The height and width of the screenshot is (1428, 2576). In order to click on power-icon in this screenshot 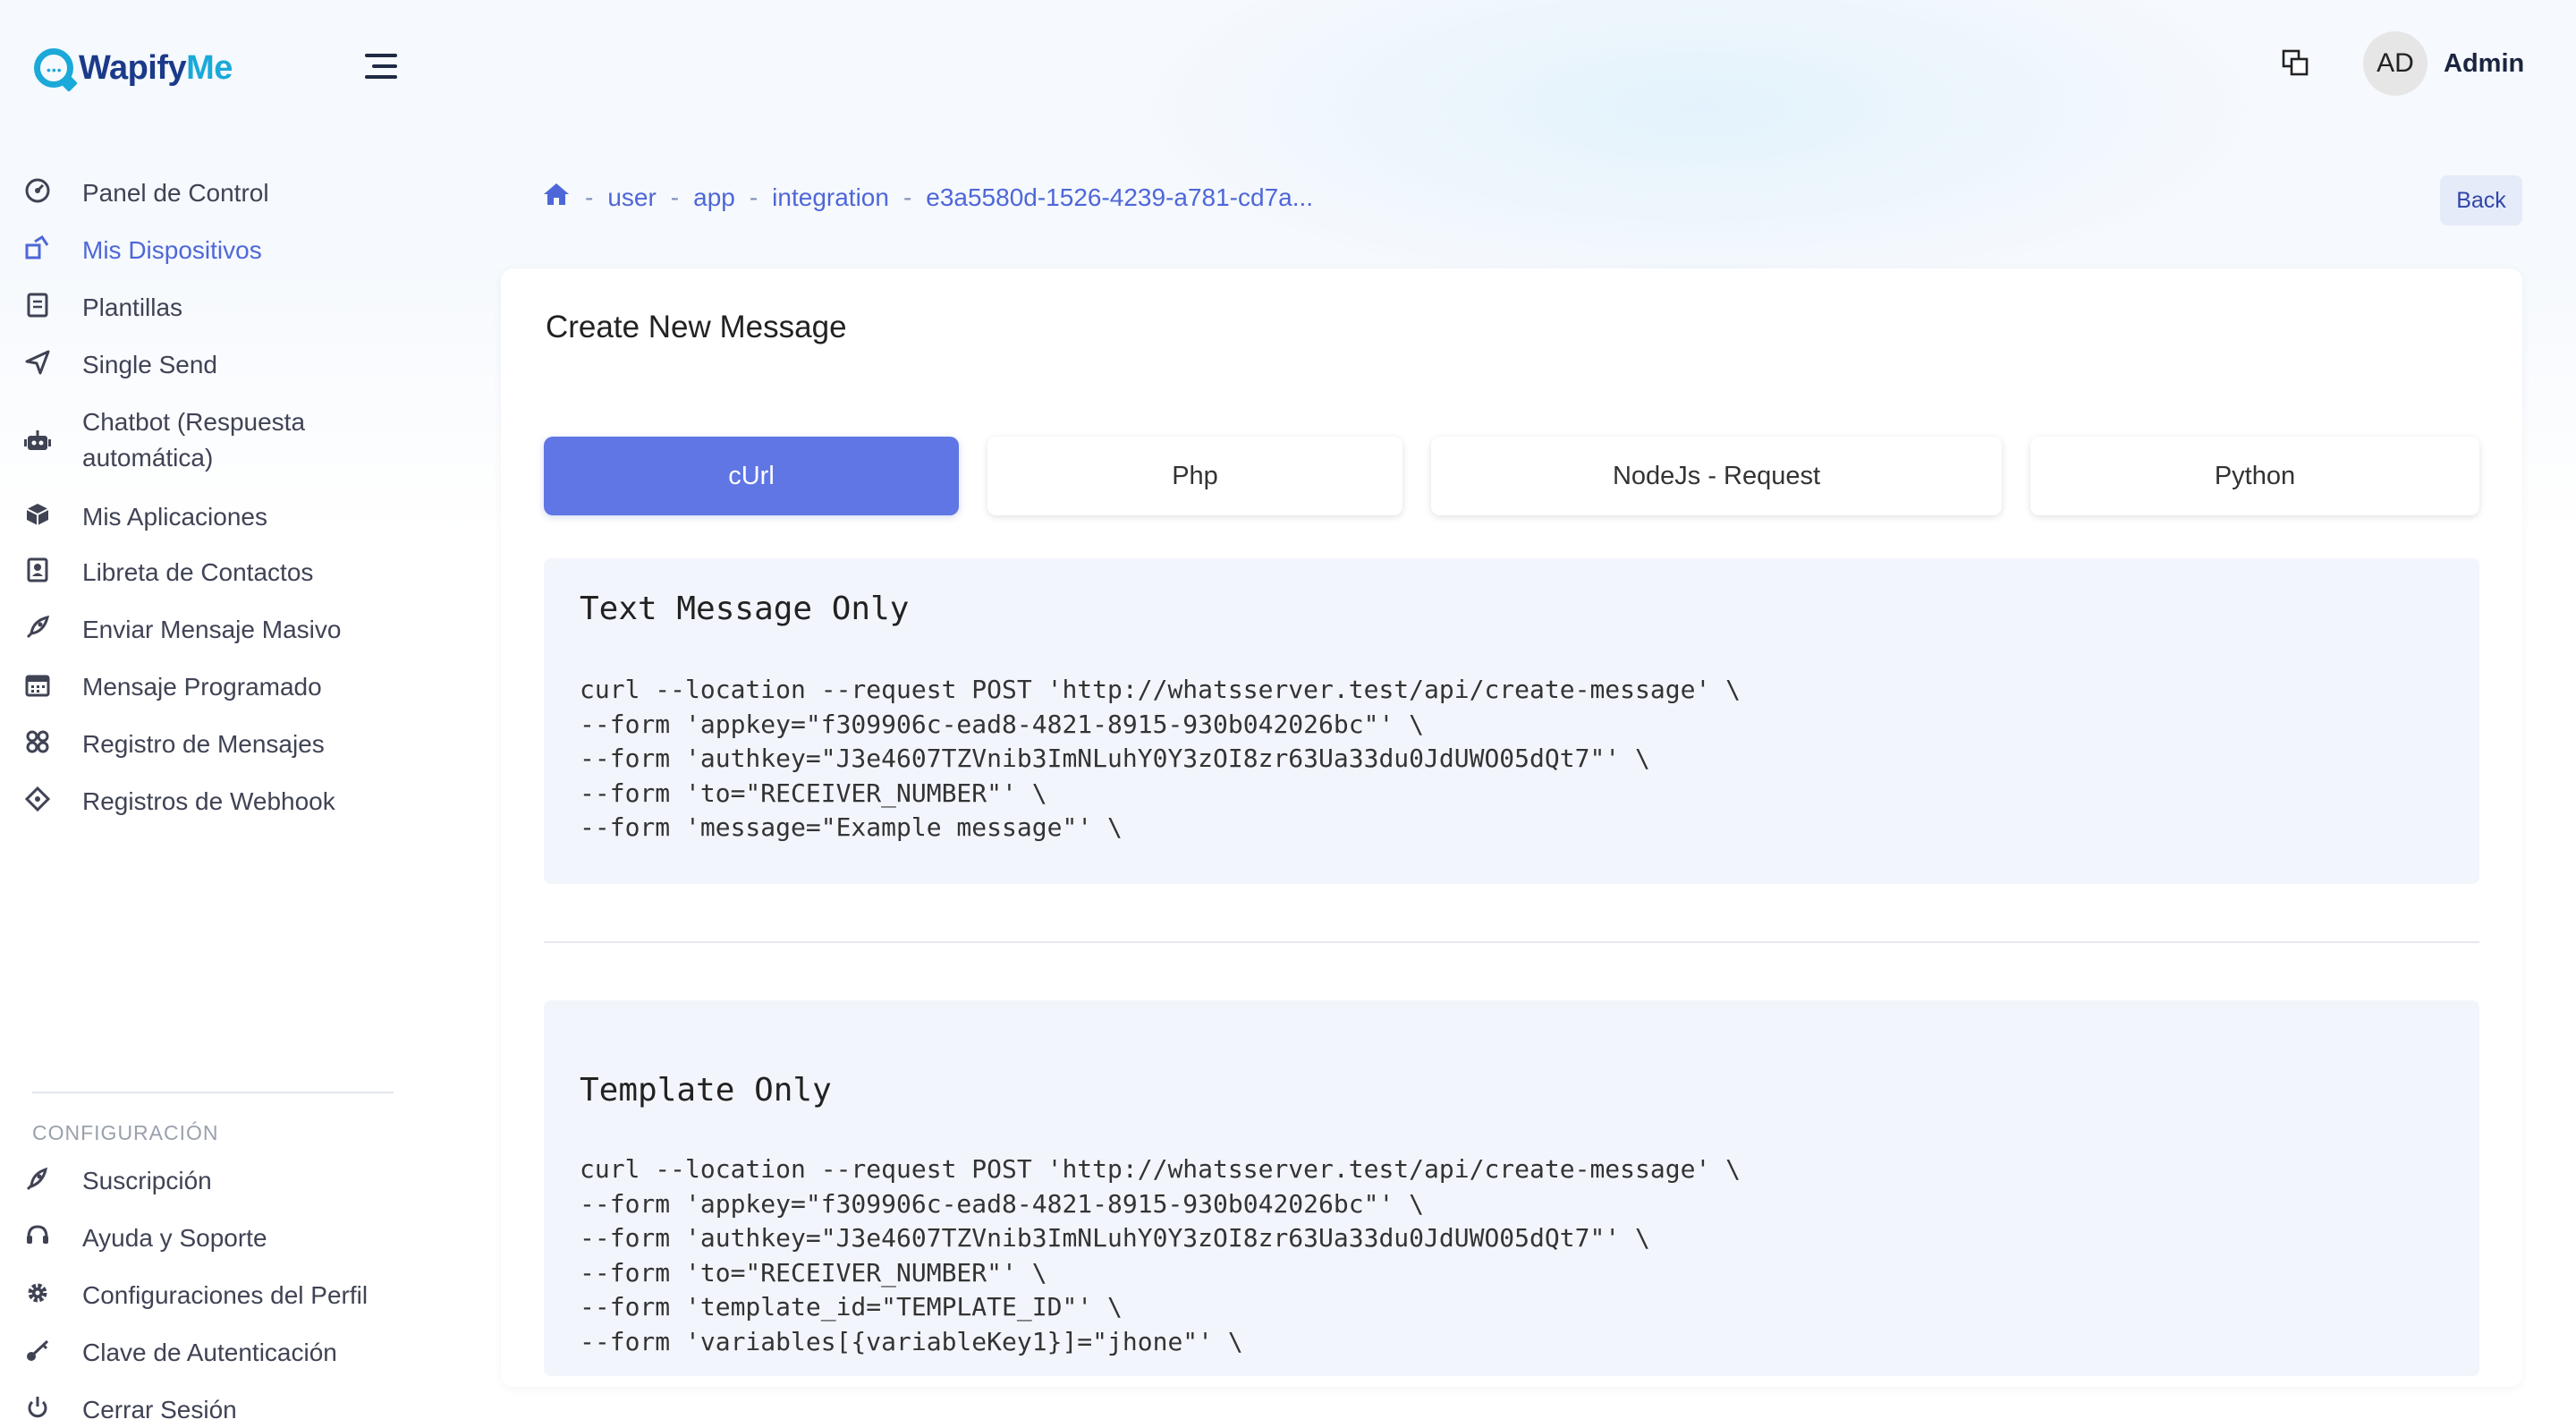, I will do `click(37, 1408)`.